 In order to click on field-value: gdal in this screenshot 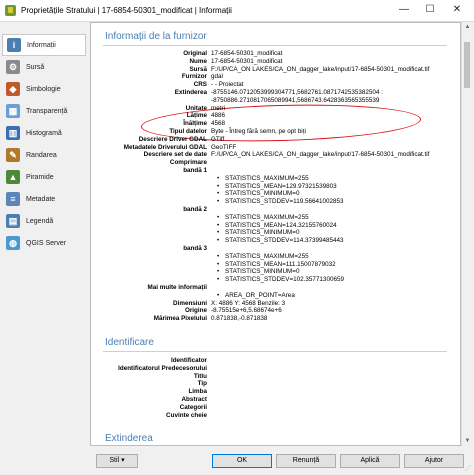, I will do `click(217, 77)`.